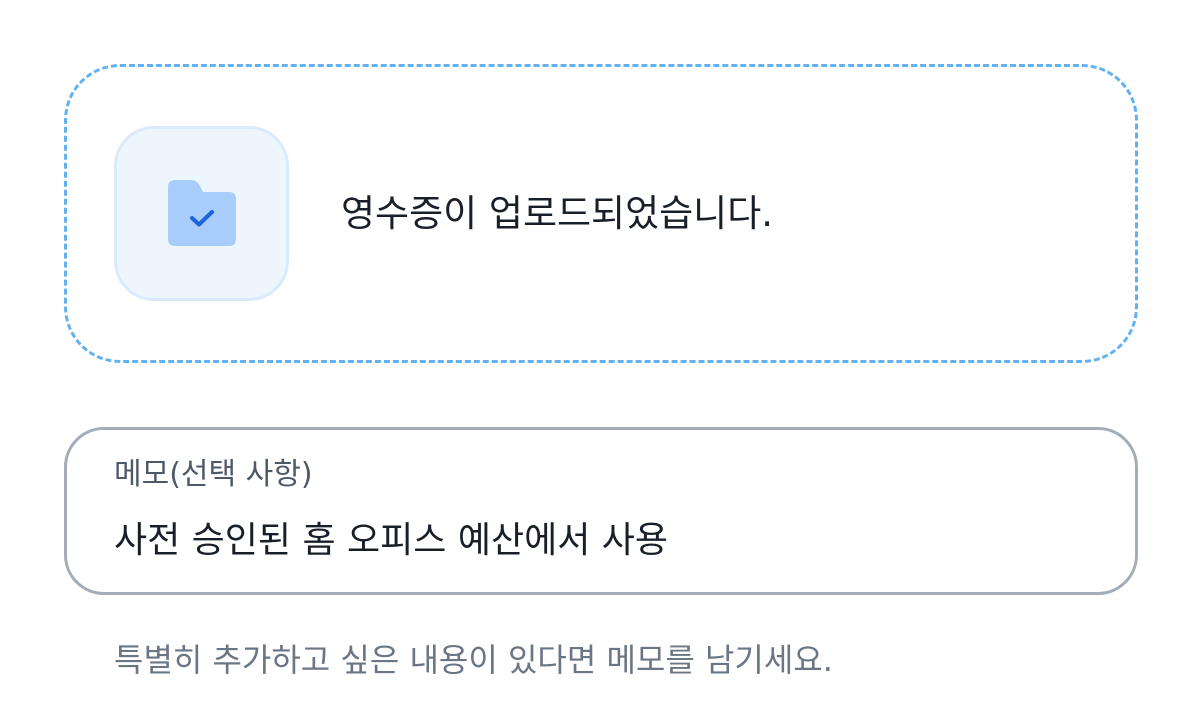 The image size is (1200, 728). Describe the element at coordinates (202, 213) in the screenshot. I see `folder-check-icon` at that location.